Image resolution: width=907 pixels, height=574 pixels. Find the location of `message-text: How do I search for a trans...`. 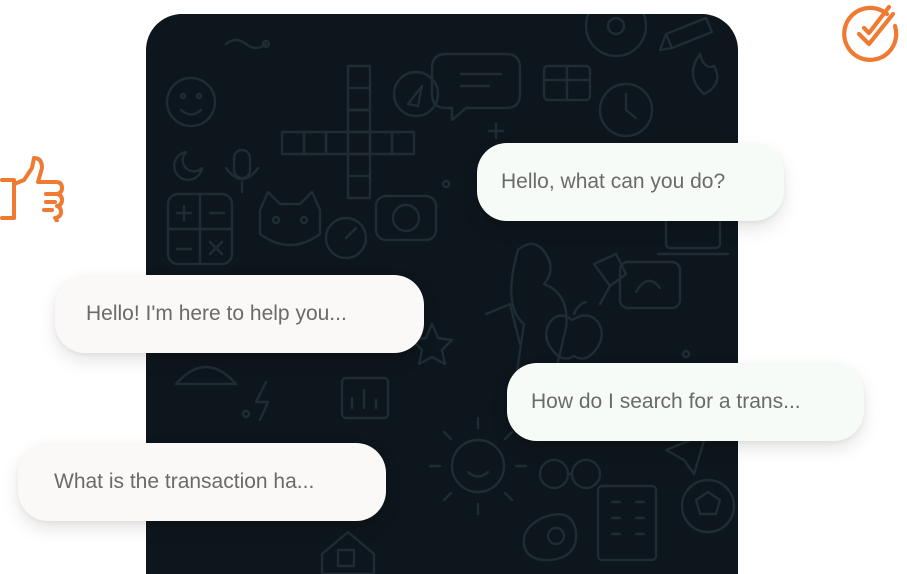

message-text: How do I search for a trans... is located at coordinates (666, 401).